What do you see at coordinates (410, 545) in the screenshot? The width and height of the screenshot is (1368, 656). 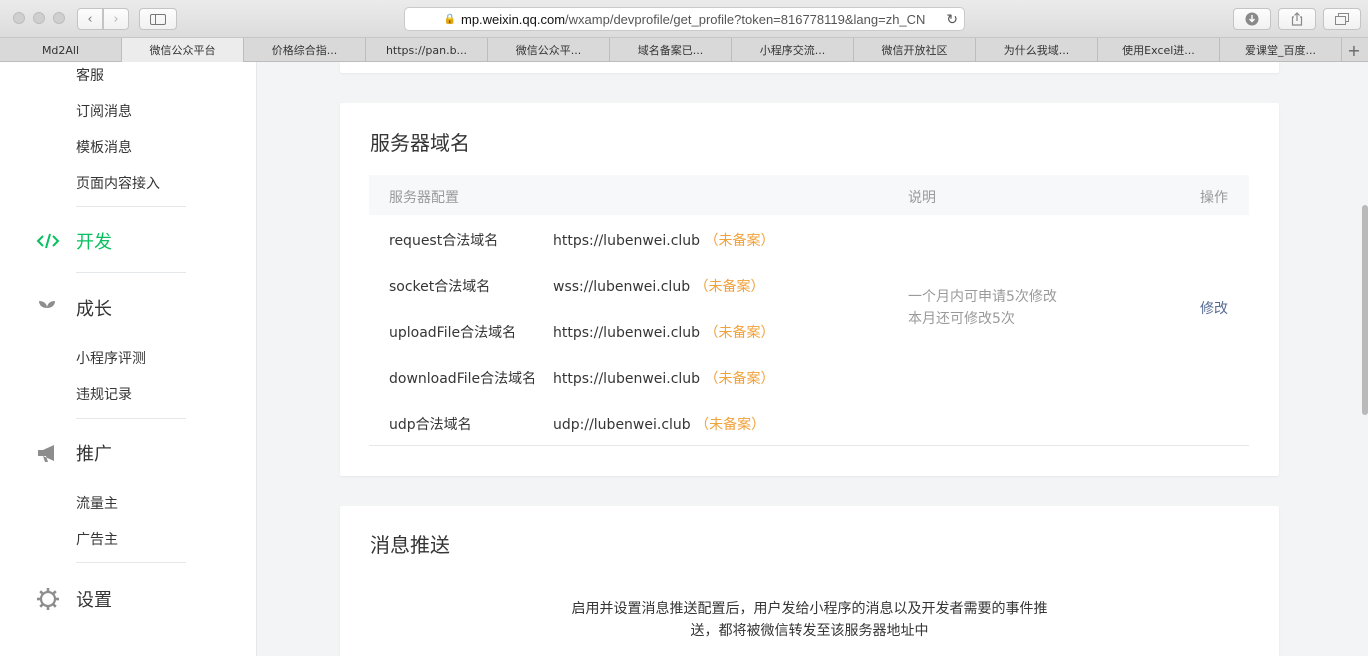 I see `section-title: 消息推送` at bounding box center [410, 545].